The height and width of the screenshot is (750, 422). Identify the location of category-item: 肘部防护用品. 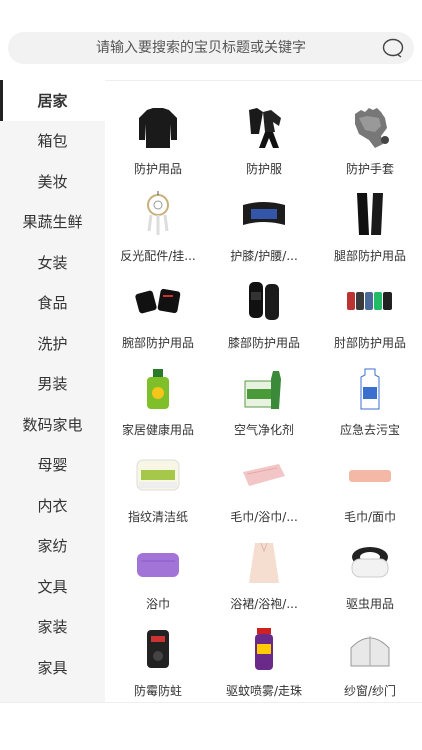
(369, 307).